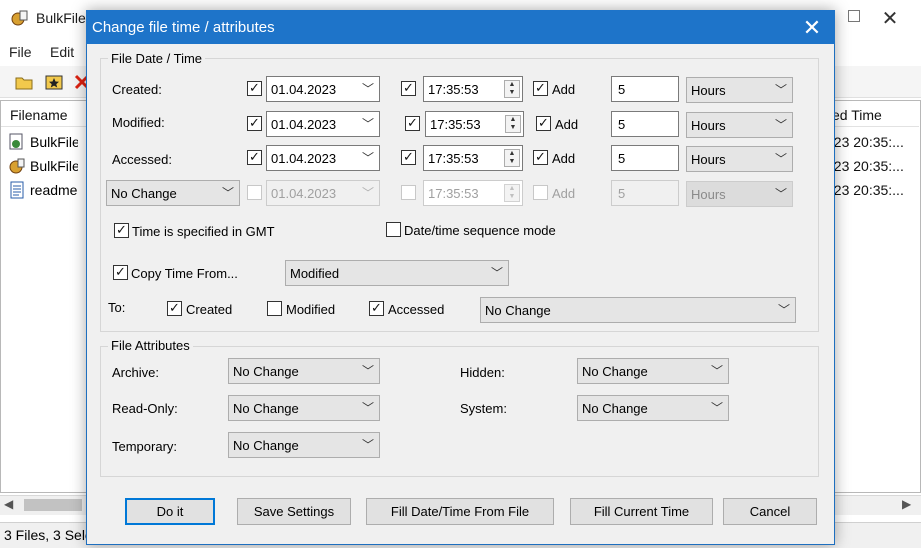 This screenshot has width=921, height=548. Describe the element at coordinates (53, 505) in the screenshot. I see `scrollbar-thumb` at that location.